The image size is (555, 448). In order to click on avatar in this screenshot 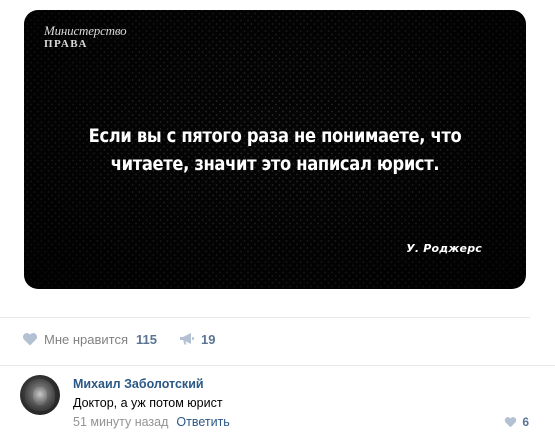, I will do `click(40, 395)`.